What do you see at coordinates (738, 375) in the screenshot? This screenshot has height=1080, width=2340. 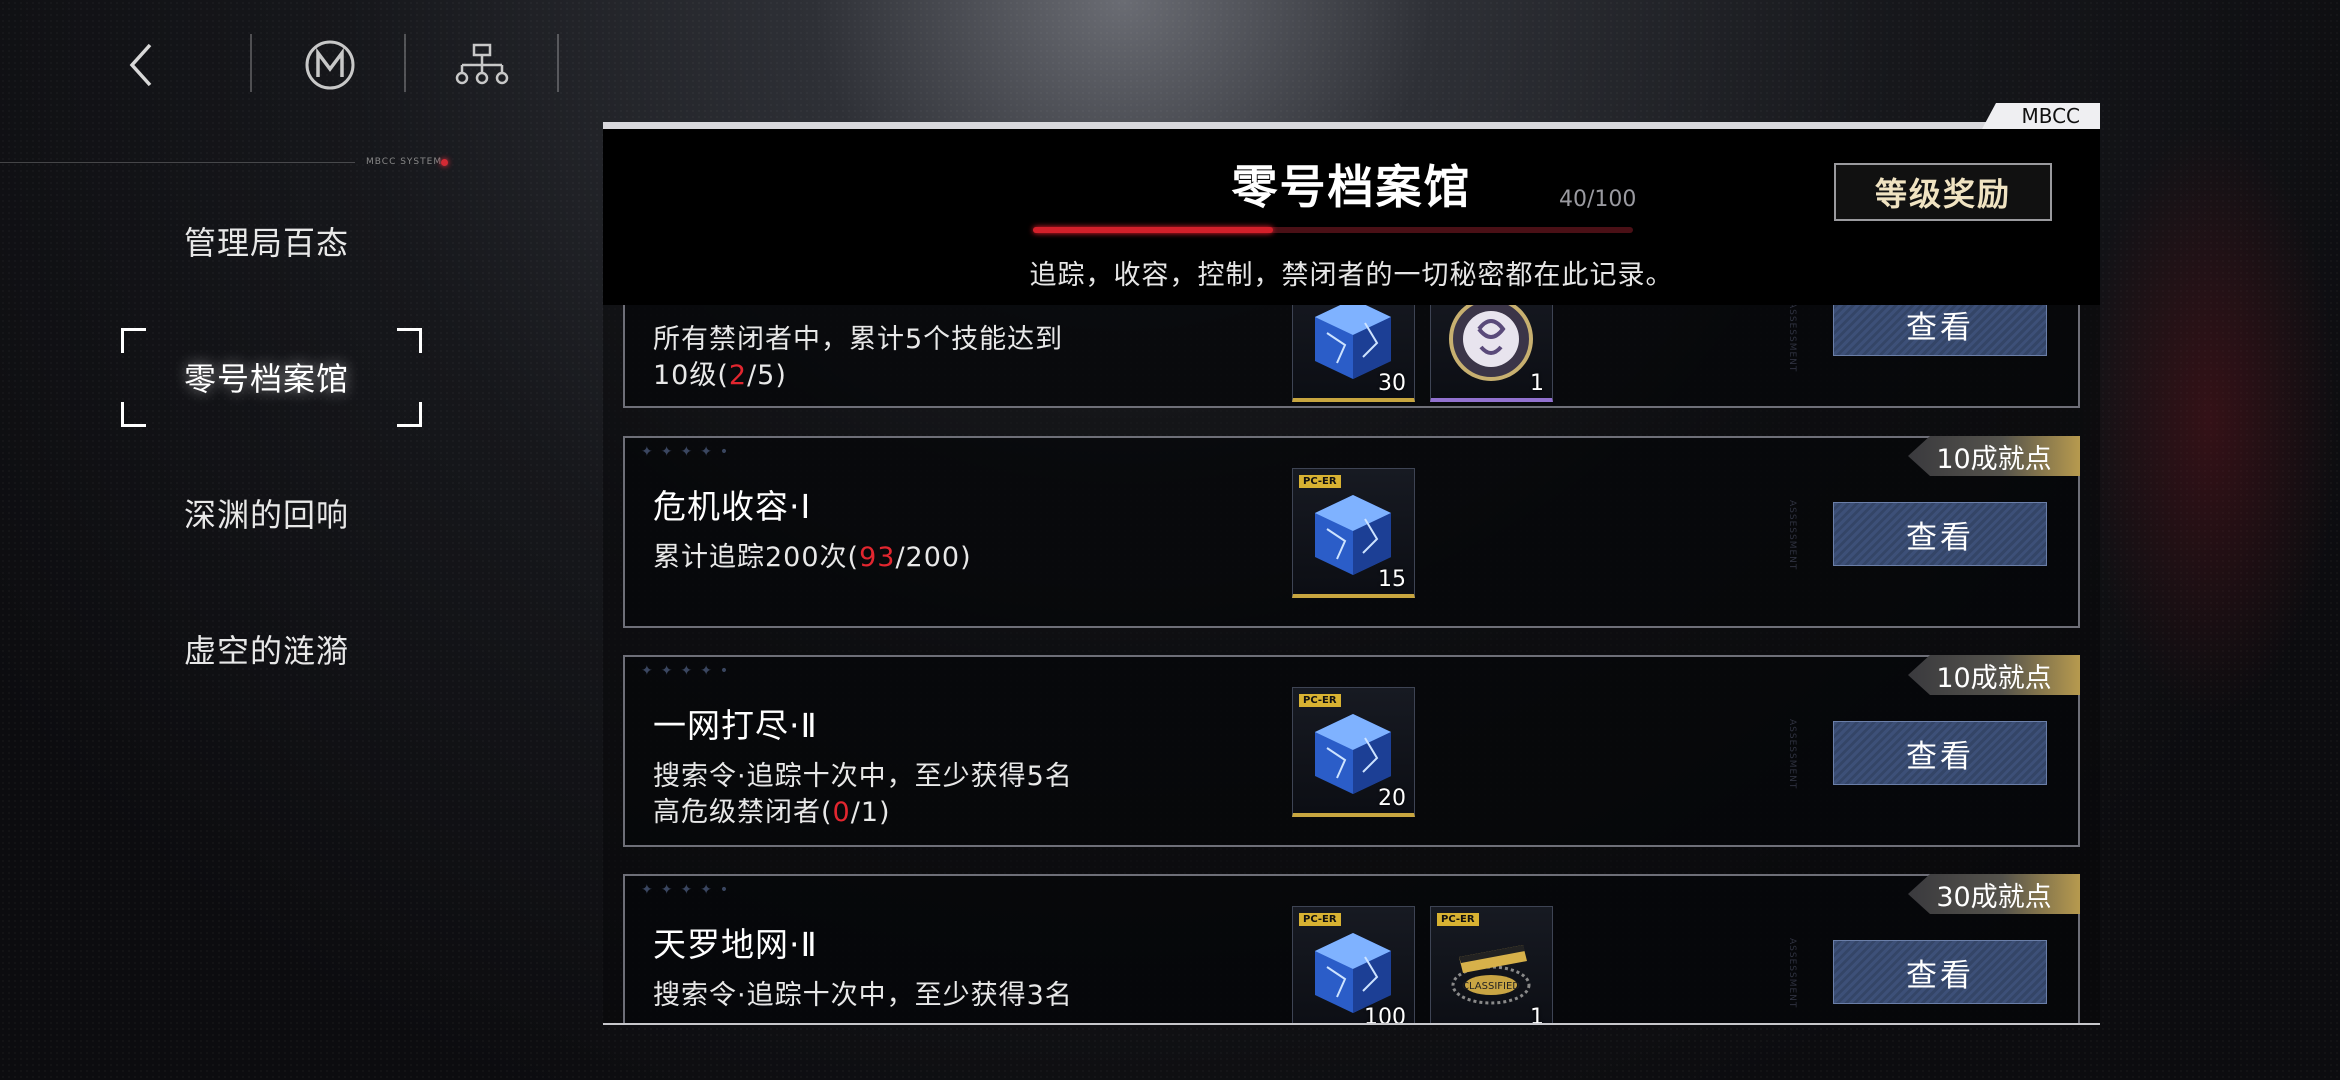 I see `progress-current: 2` at bounding box center [738, 375].